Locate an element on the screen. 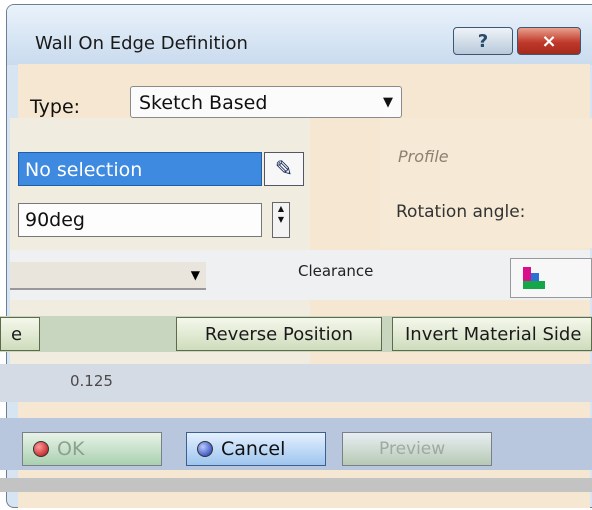 Image resolution: width=592 pixels, height=510 pixels. dialog-title: Wall On Edge Definition is located at coordinates (141, 43).